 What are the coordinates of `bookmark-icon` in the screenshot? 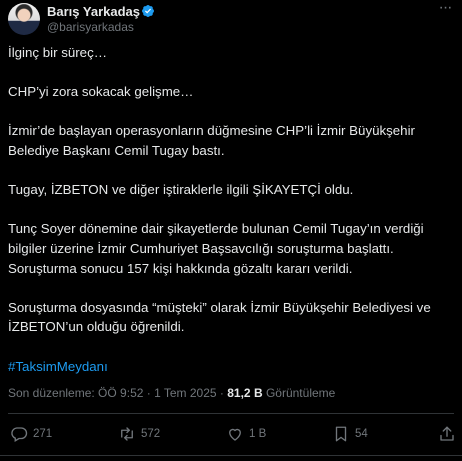 It's located at (341, 434).